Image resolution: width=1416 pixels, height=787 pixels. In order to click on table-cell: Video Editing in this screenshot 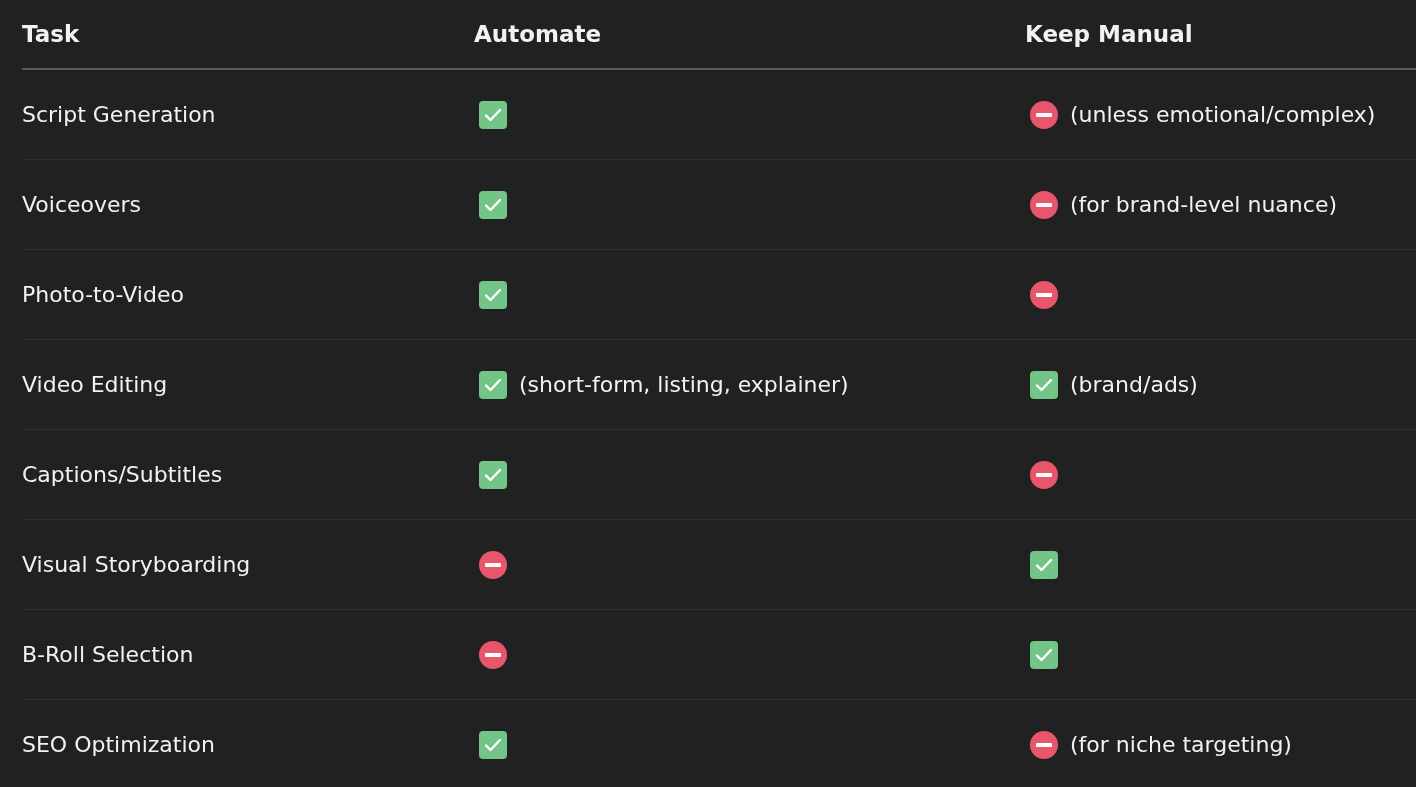, I will do `click(95, 384)`.